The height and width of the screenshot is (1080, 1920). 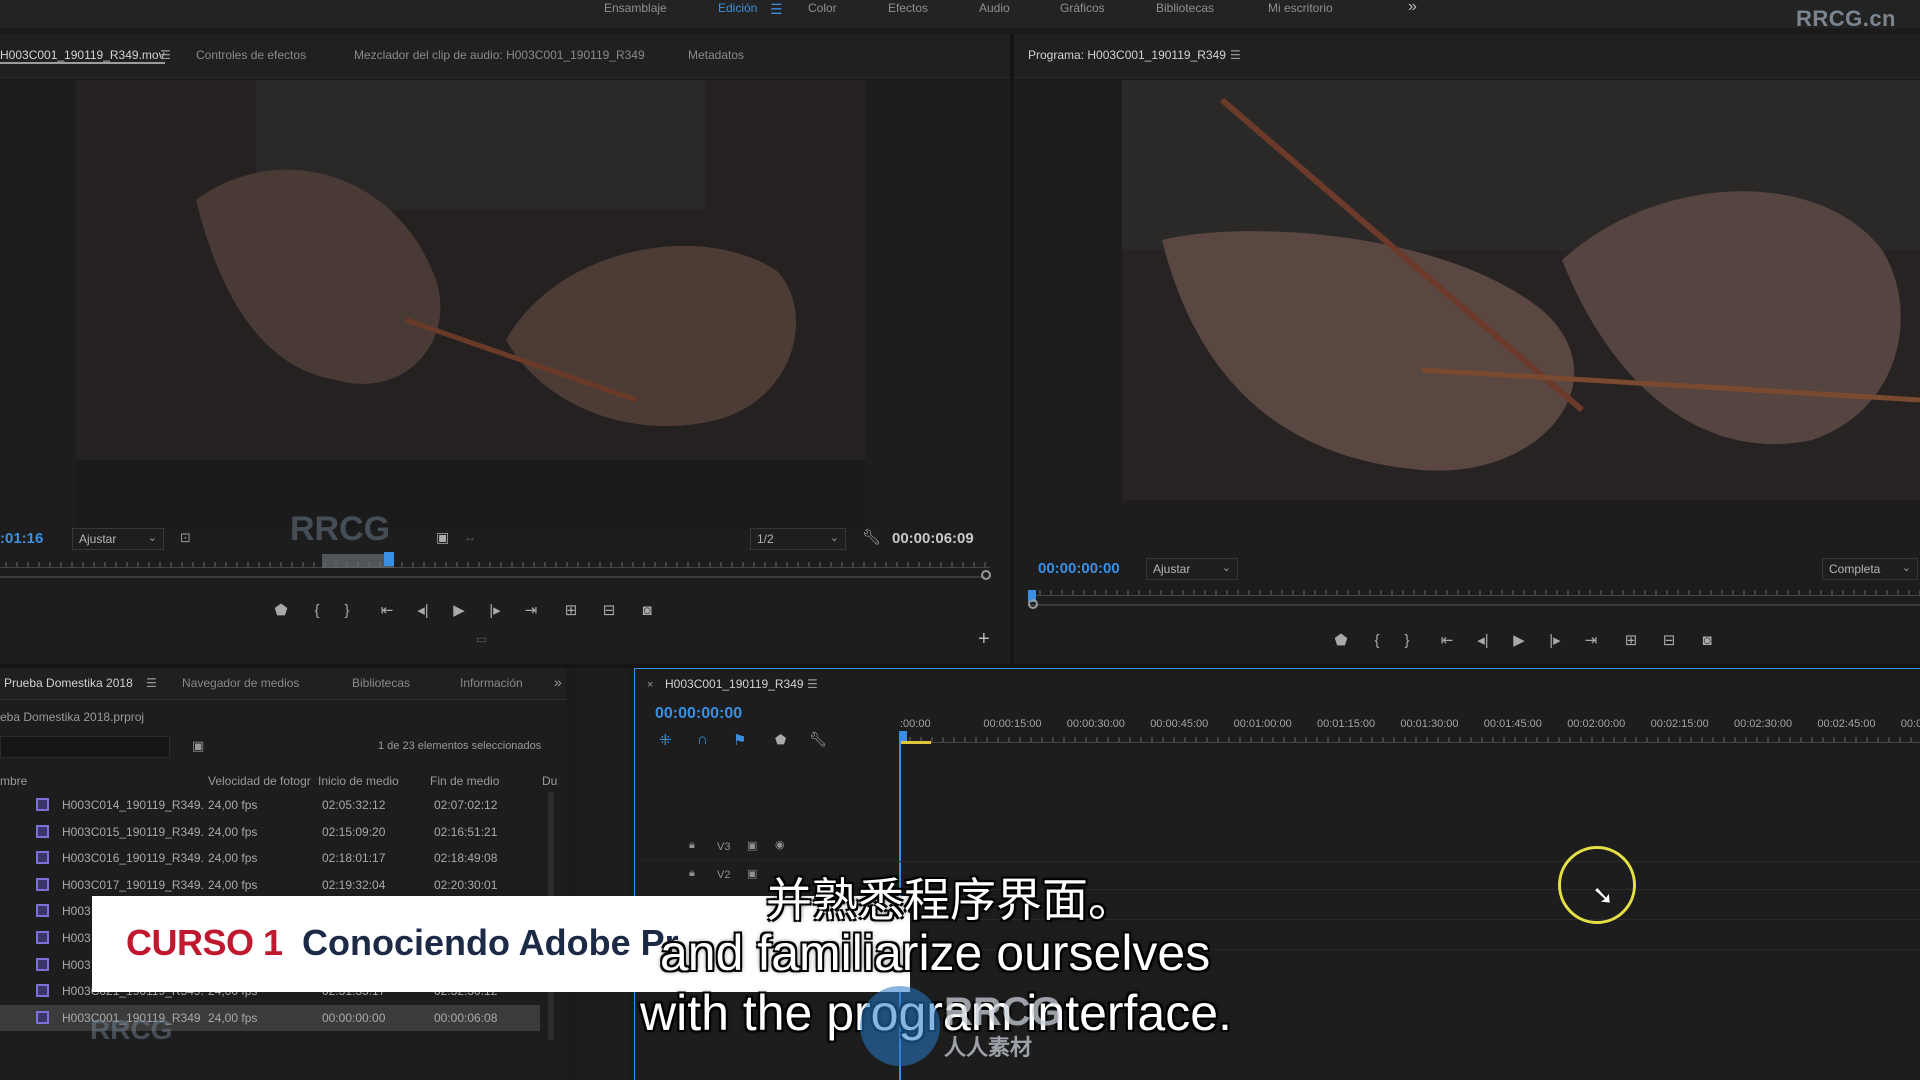 I want to click on program-resolution-select: Completa ⌄, so click(x=1870, y=569).